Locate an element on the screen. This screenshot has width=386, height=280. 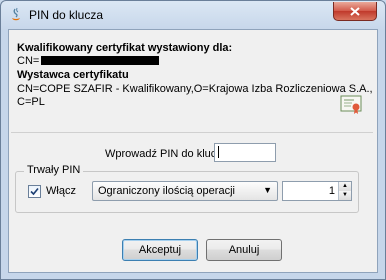
spinner-buttons: ▲ ▼ is located at coordinates (344, 191).